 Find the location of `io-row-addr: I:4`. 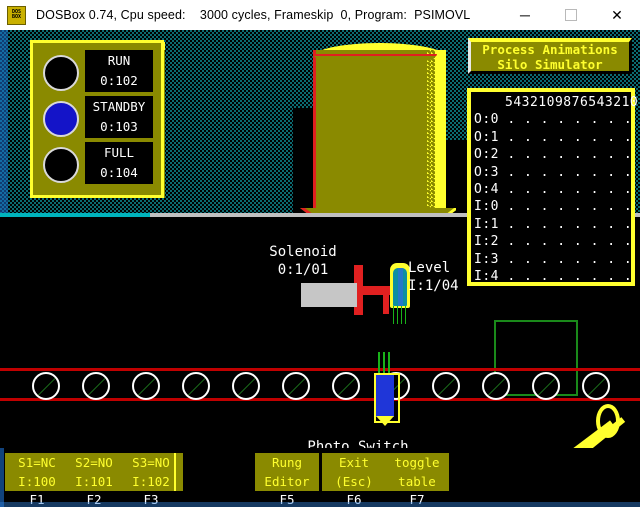

io-row-addr: I:4 is located at coordinates (486, 277).